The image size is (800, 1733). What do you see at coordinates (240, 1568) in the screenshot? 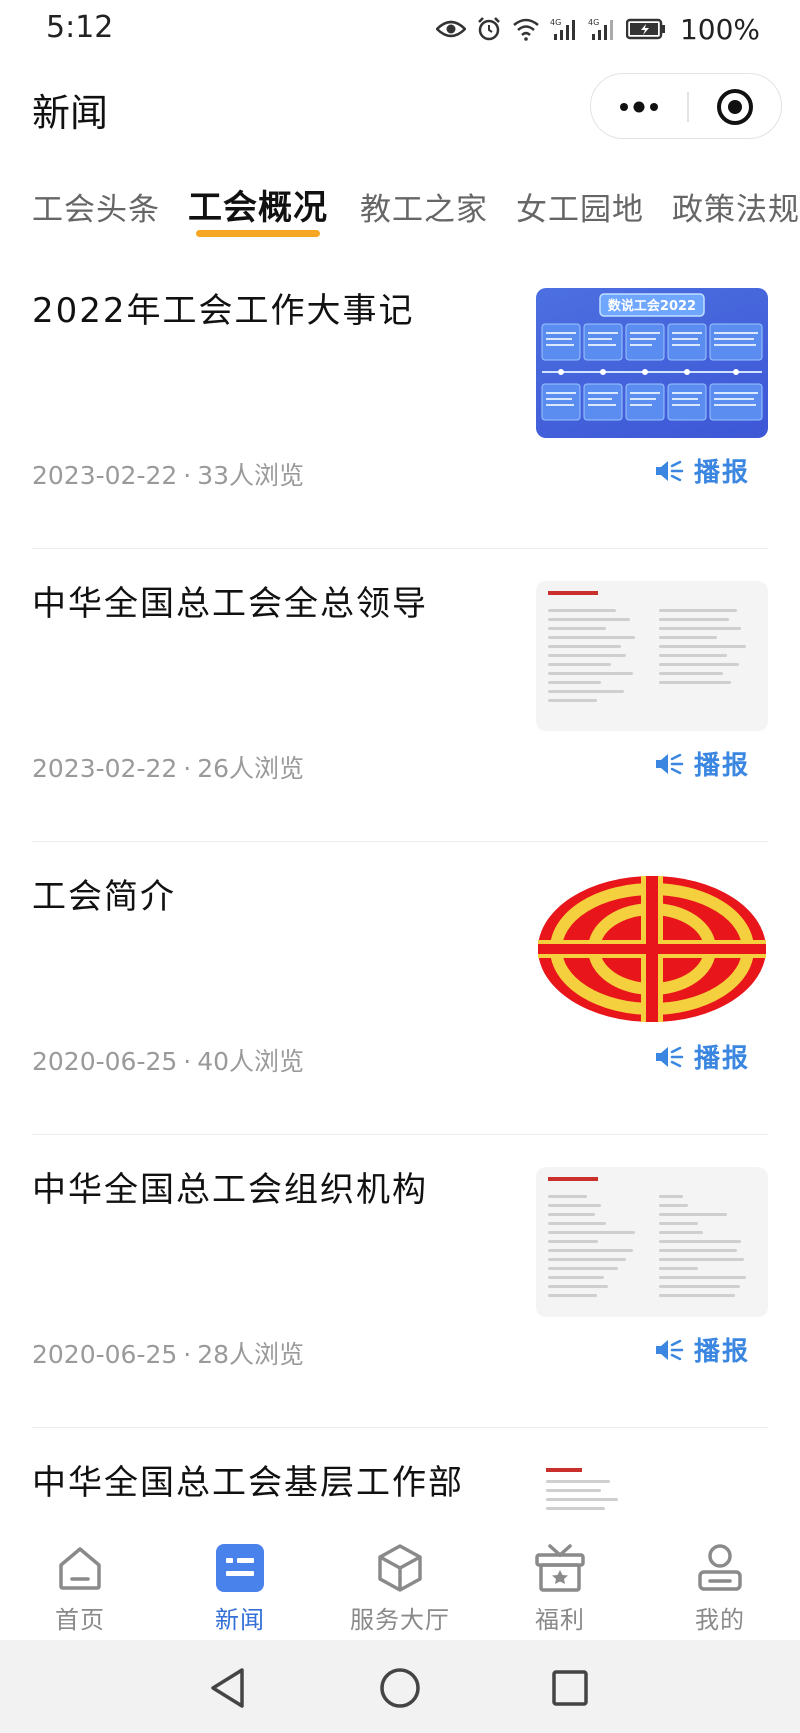
I see `news-icon` at bounding box center [240, 1568].